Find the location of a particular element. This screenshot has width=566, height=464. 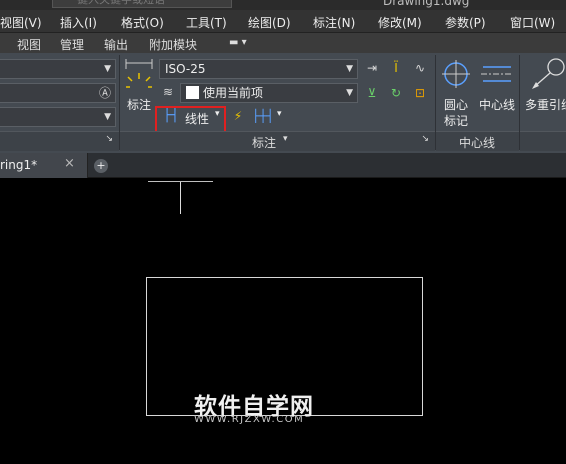

menu-window: 窗口(W) is located at coordinates (532, 22).